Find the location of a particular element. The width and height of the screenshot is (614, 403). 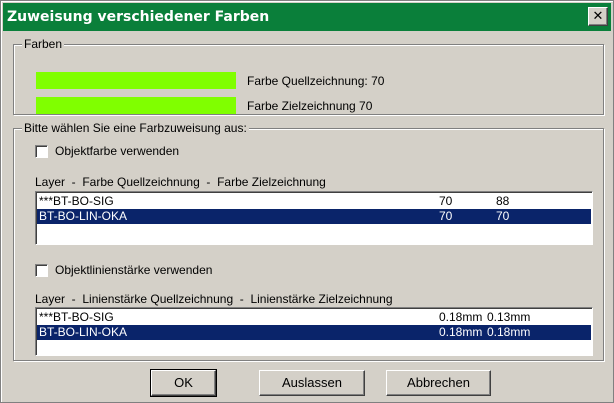

object-lineweight-checkbox is located at coordinates (41, 270).